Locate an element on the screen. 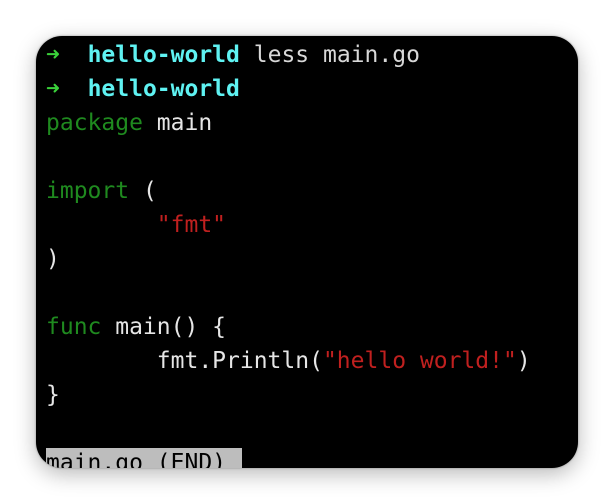  code-line-println: fmt.Println("hello world!") is located at coordinates (288, 361).